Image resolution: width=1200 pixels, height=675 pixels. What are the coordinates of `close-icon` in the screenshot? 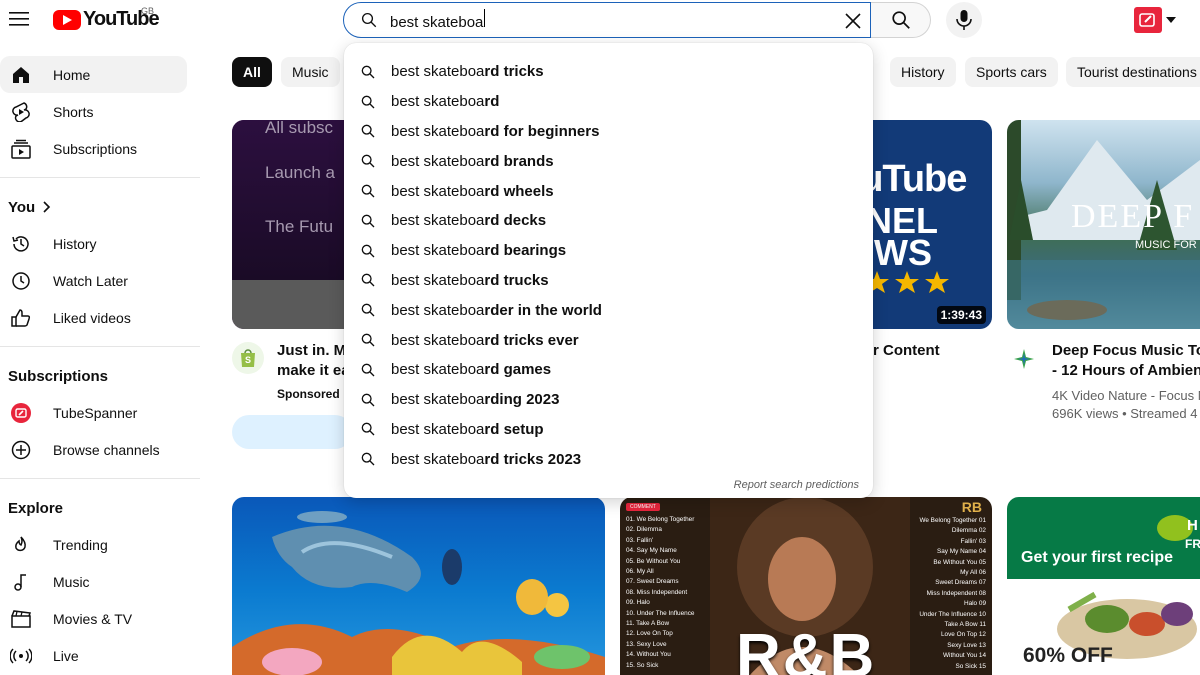 It's located at (853, 21).